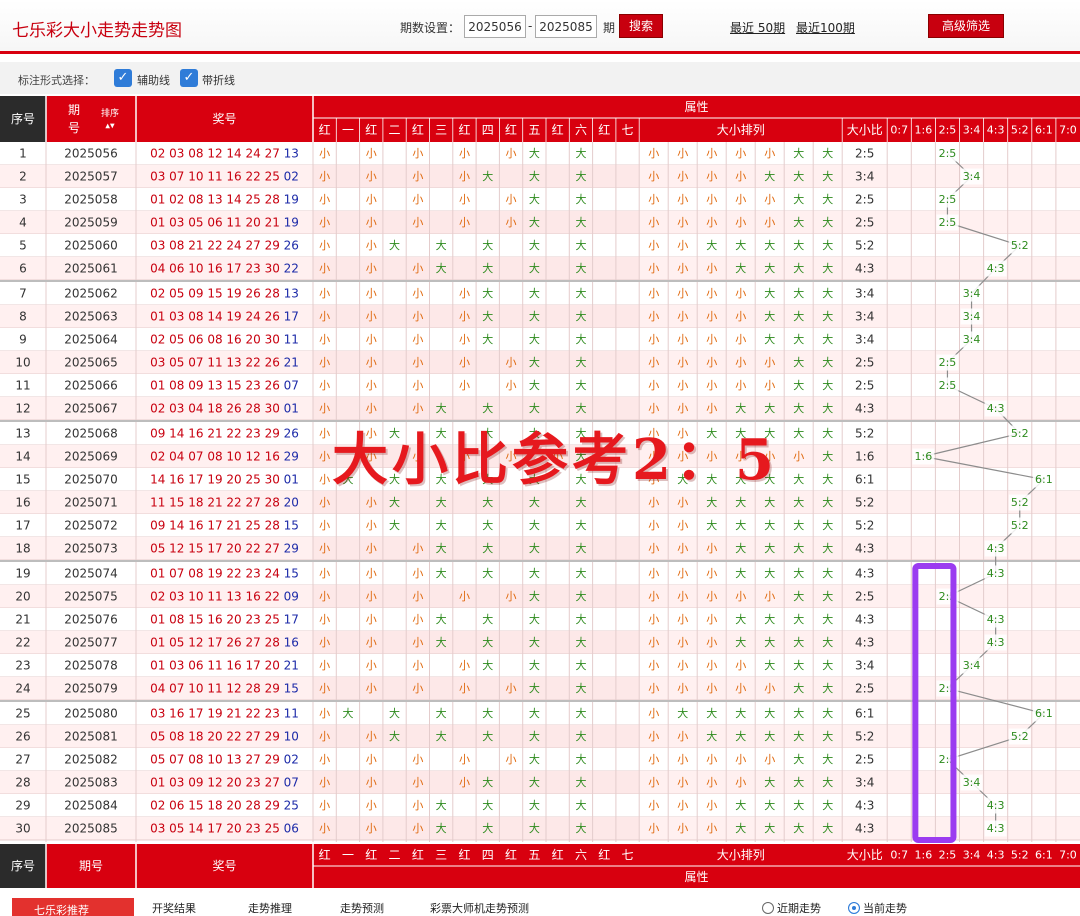 Image resolution: width=1080 pixels, height=916 pixels. I want to click on row-seq: 7, so click(23, 294).